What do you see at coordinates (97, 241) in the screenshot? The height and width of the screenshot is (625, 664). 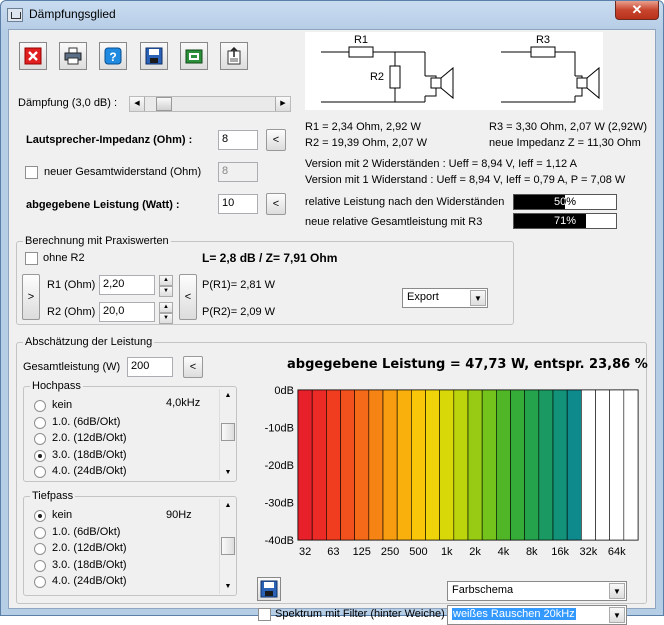 I see `praxis-title: Berechnung mit Praxiswerten` at bounding box center [97, 241].